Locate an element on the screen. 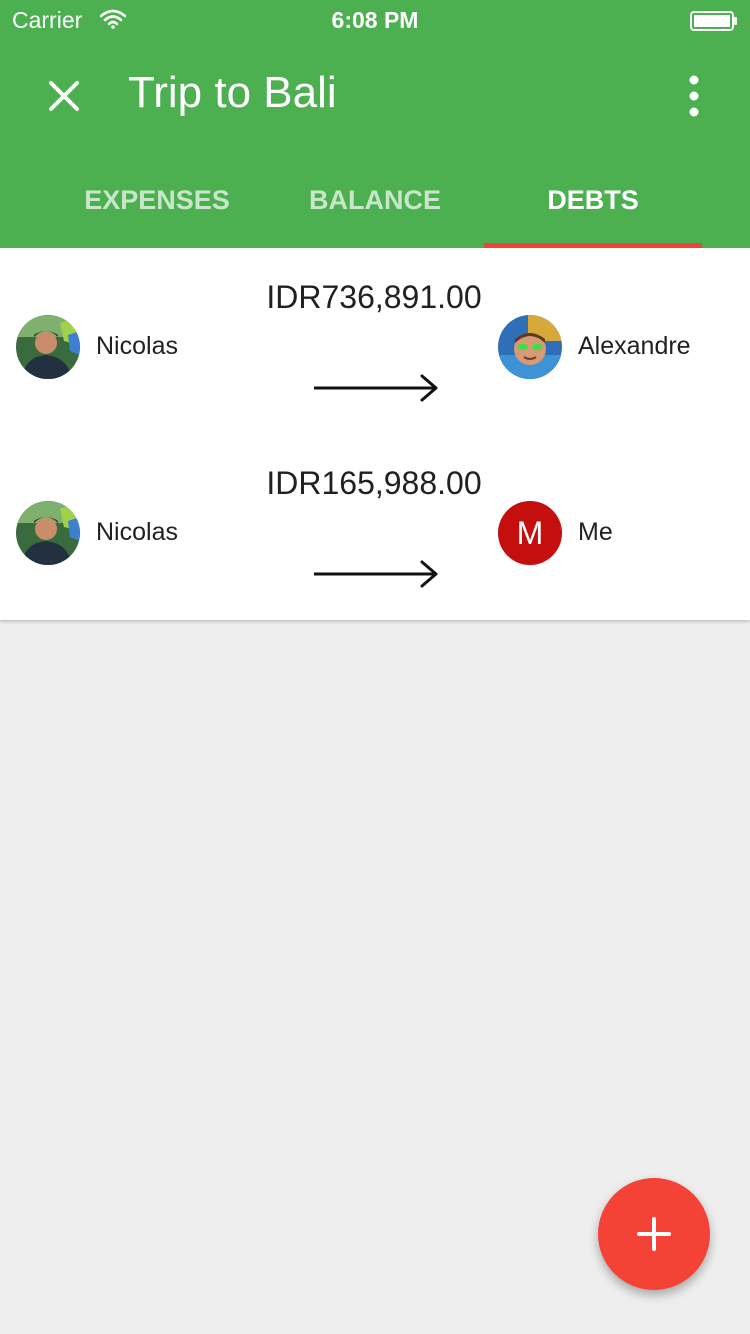 This screenshot has width=750, height=1334. tab-balance: BALANCE is located at coordinates (375, 200).